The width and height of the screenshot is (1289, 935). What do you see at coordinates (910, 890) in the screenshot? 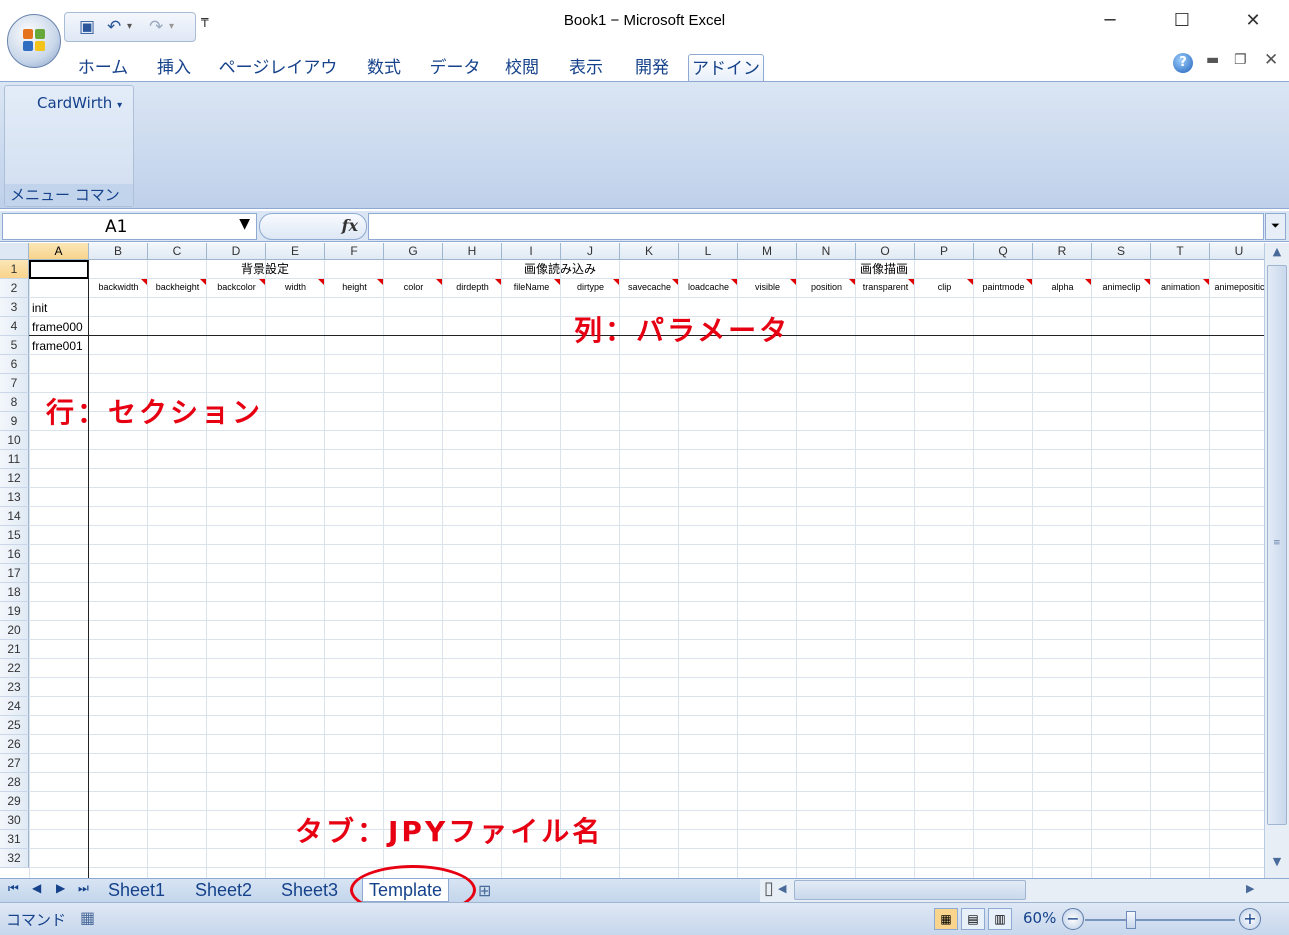
I see `horizontal-scroll-thumb` at bounding box center [910, 890].